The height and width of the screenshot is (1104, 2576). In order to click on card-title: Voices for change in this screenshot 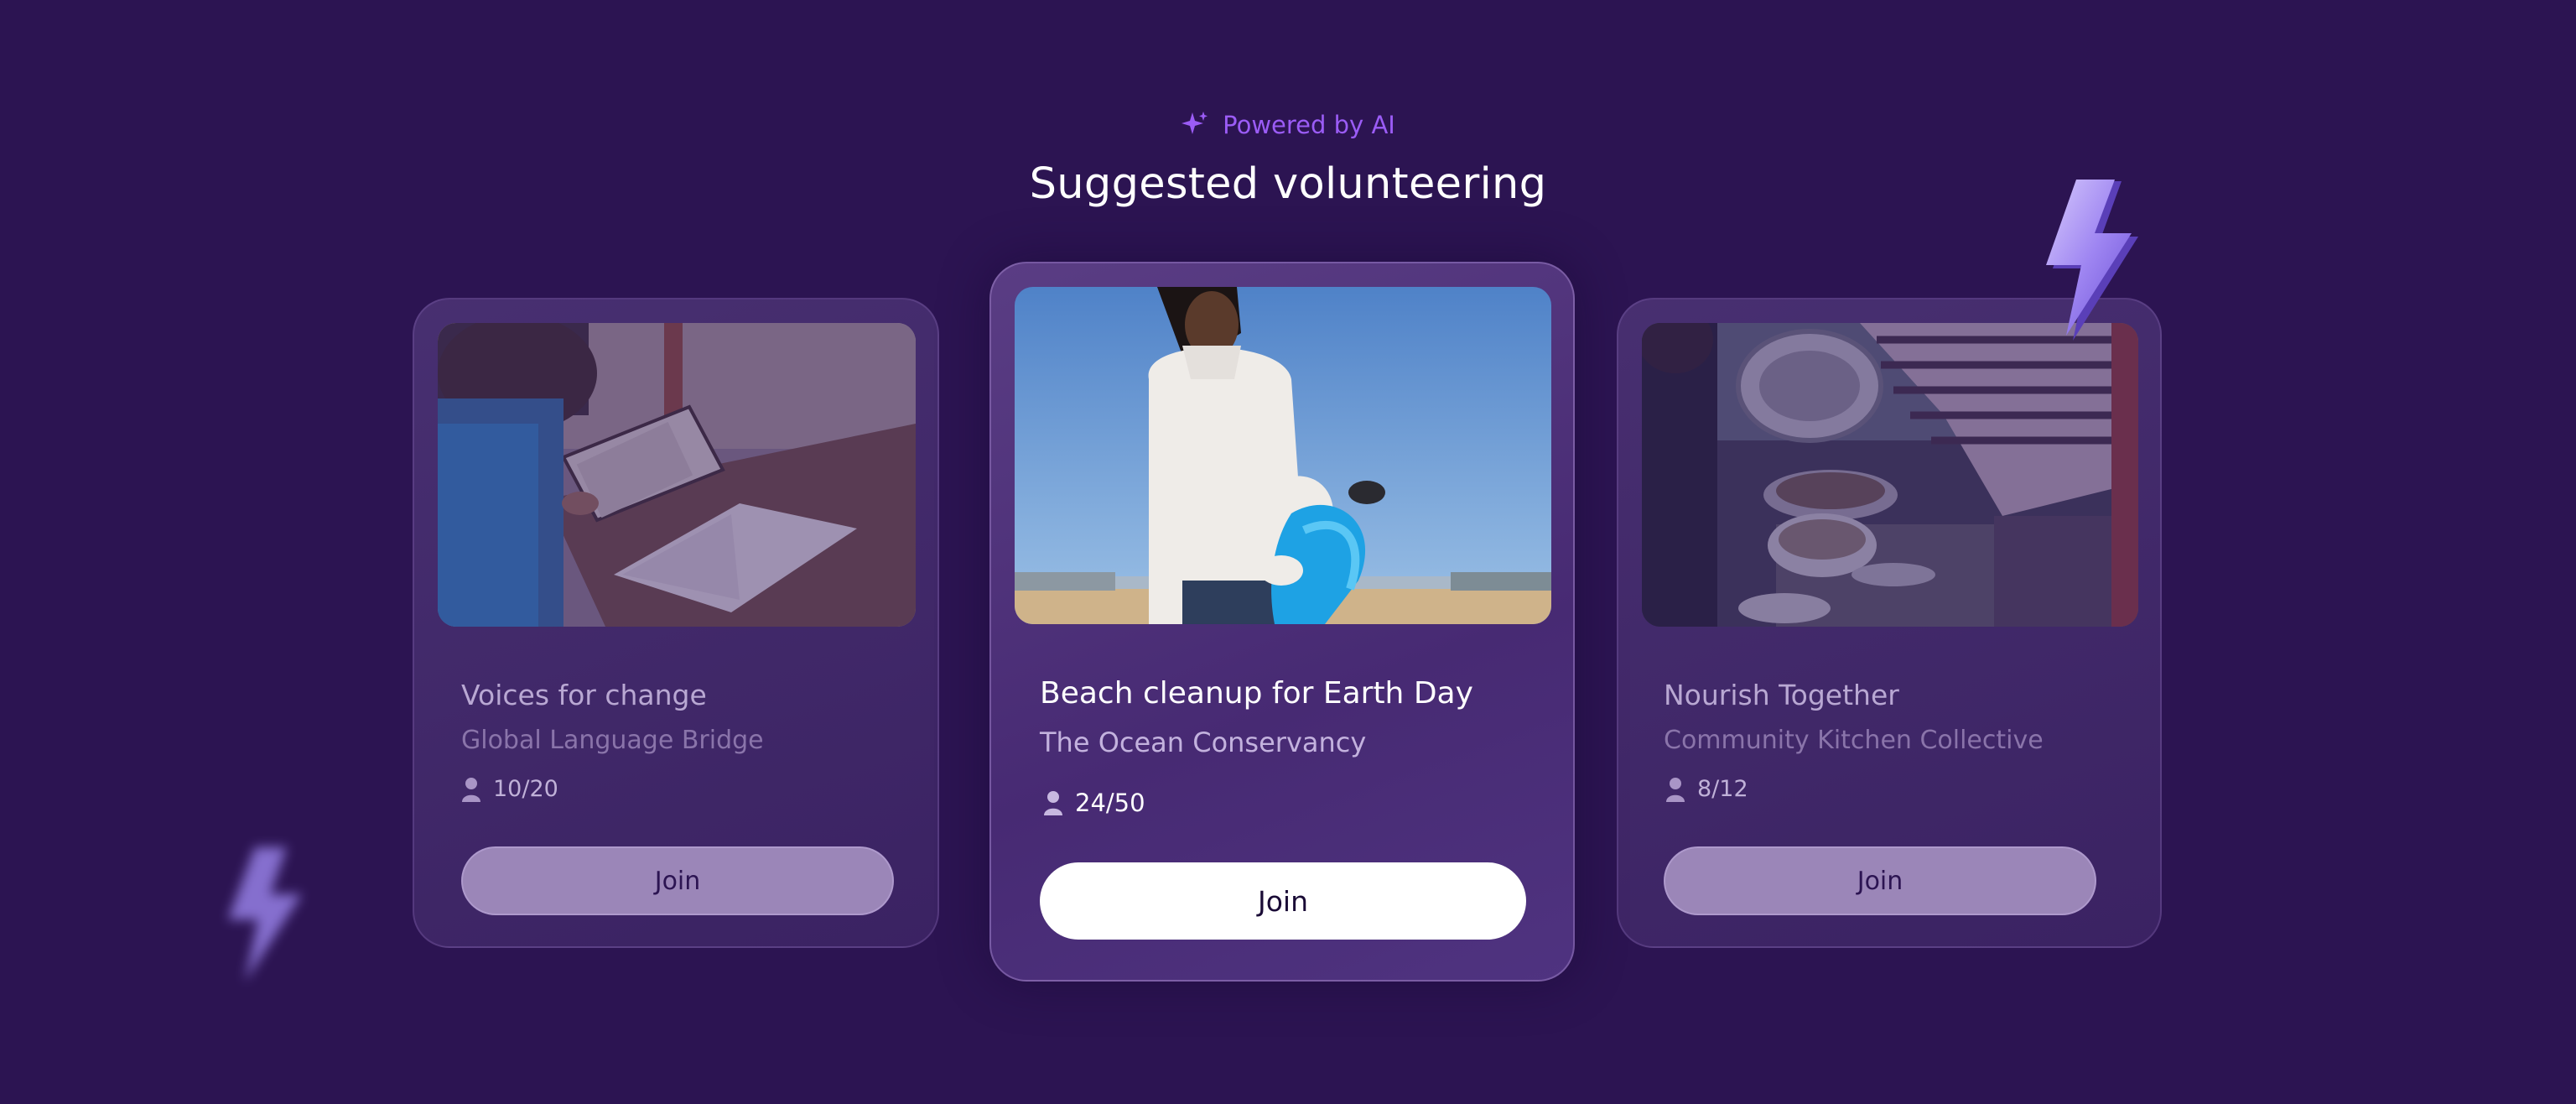, I will do `click(584, 695)`.